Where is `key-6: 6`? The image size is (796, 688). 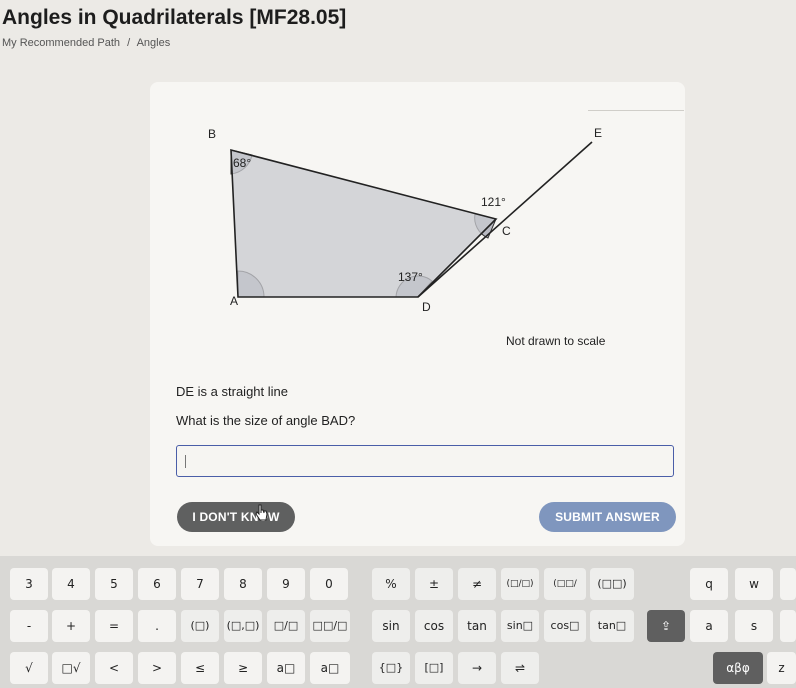
key-6: 6 is located at coordinates (157, 584).